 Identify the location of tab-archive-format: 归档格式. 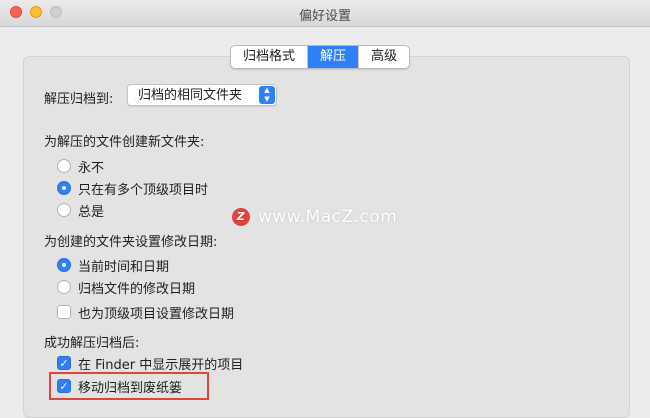
(270, 57).